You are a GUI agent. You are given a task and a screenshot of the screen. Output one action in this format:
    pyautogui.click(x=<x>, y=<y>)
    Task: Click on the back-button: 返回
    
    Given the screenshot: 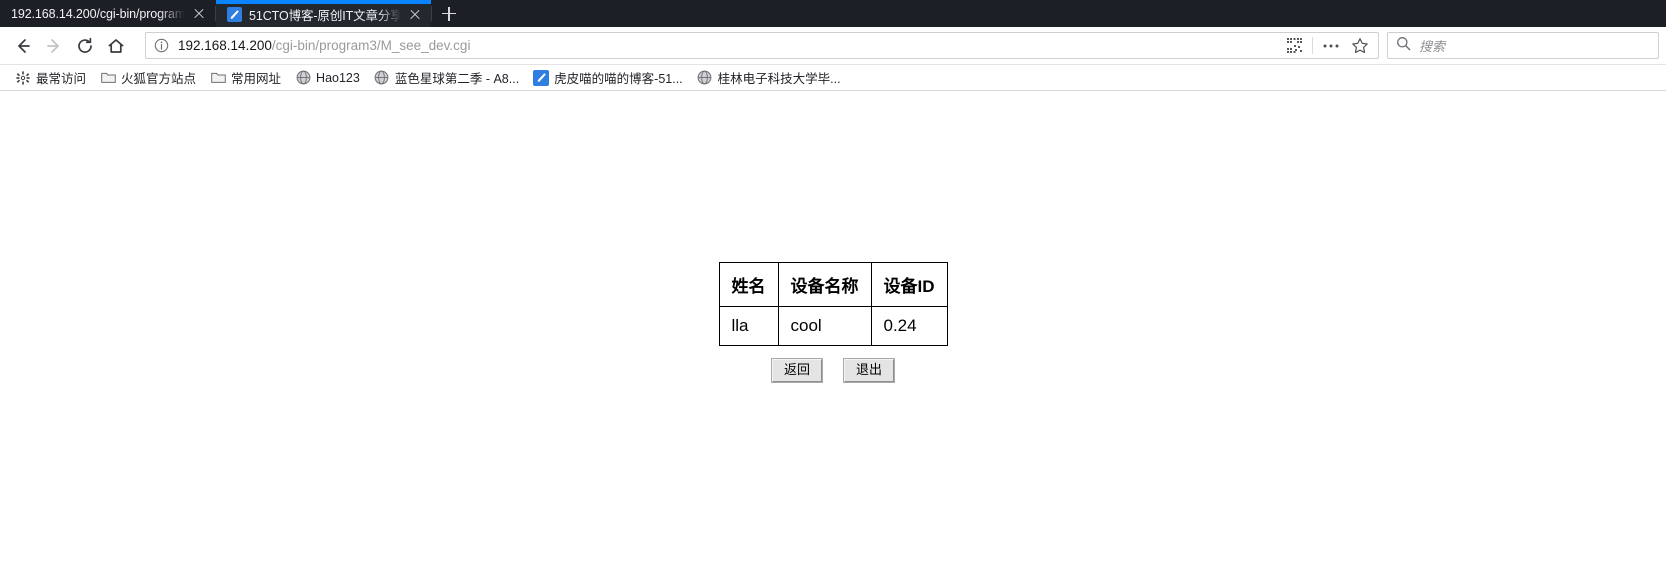 What is the action you would take?
    pyautogui.click(x=797, y=370)
    